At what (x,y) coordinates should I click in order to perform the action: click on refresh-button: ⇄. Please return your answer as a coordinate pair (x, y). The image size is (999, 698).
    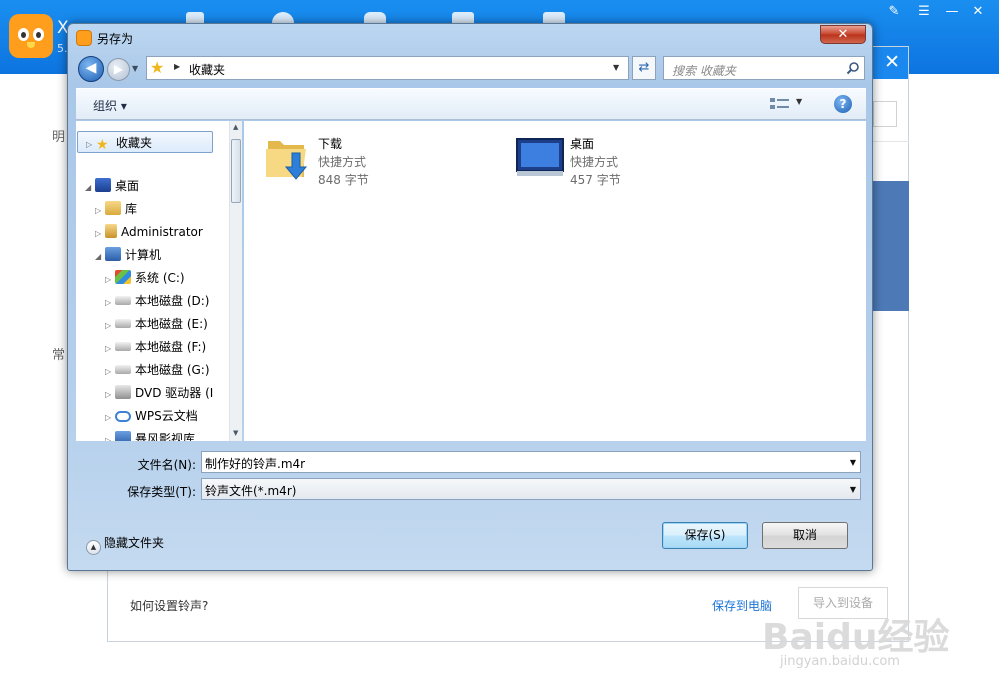
    Looking at the image, I should click on (644, 68).